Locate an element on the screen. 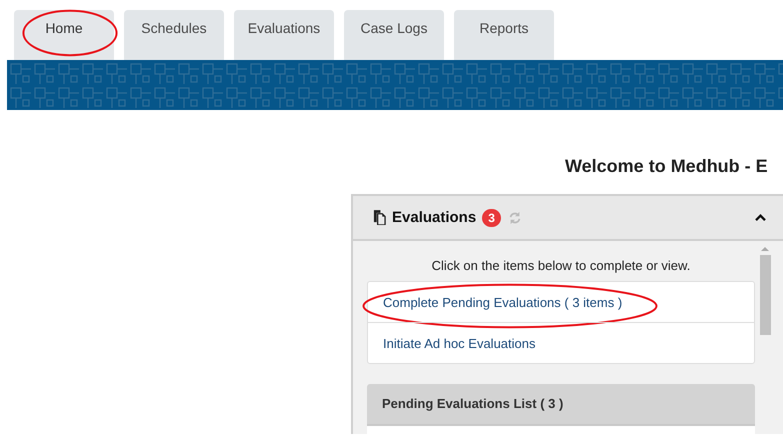 The image size is (783, 438). nav-tab: Schedules is located at coordinates (174, 35).